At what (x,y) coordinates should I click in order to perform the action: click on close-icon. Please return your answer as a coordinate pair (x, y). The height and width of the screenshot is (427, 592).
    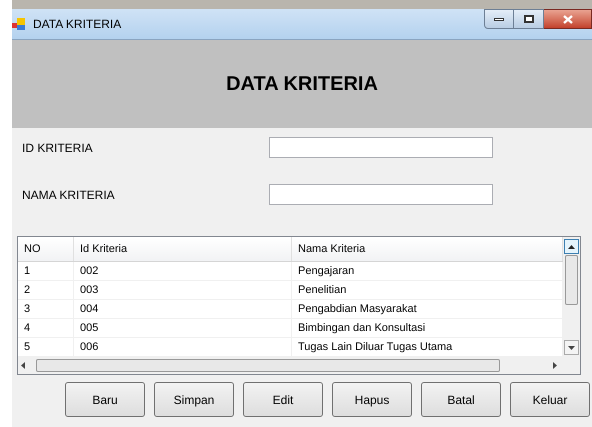
    Looking at the image, I should click on (567, 19).